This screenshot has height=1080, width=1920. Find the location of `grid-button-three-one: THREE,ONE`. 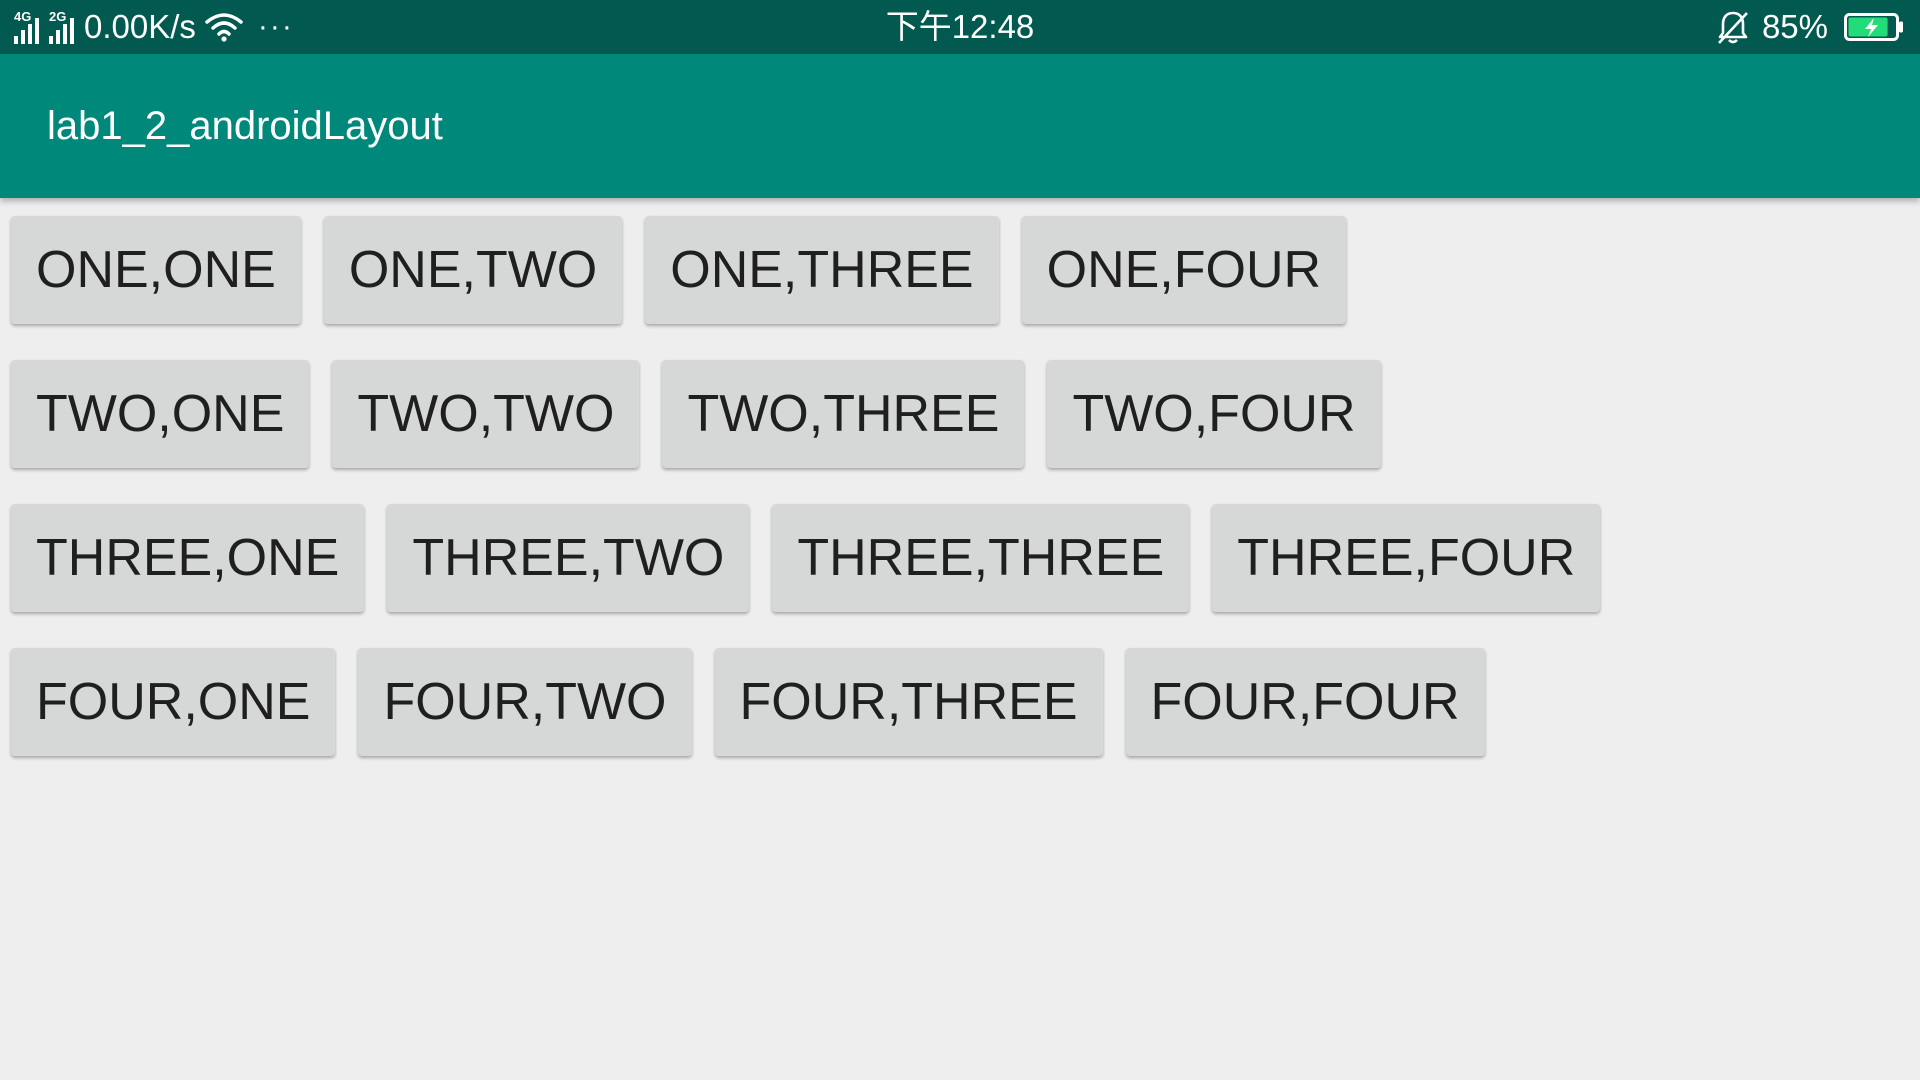

grid-button-three-one: THREE,ONE is located at coordinates (188, 558).